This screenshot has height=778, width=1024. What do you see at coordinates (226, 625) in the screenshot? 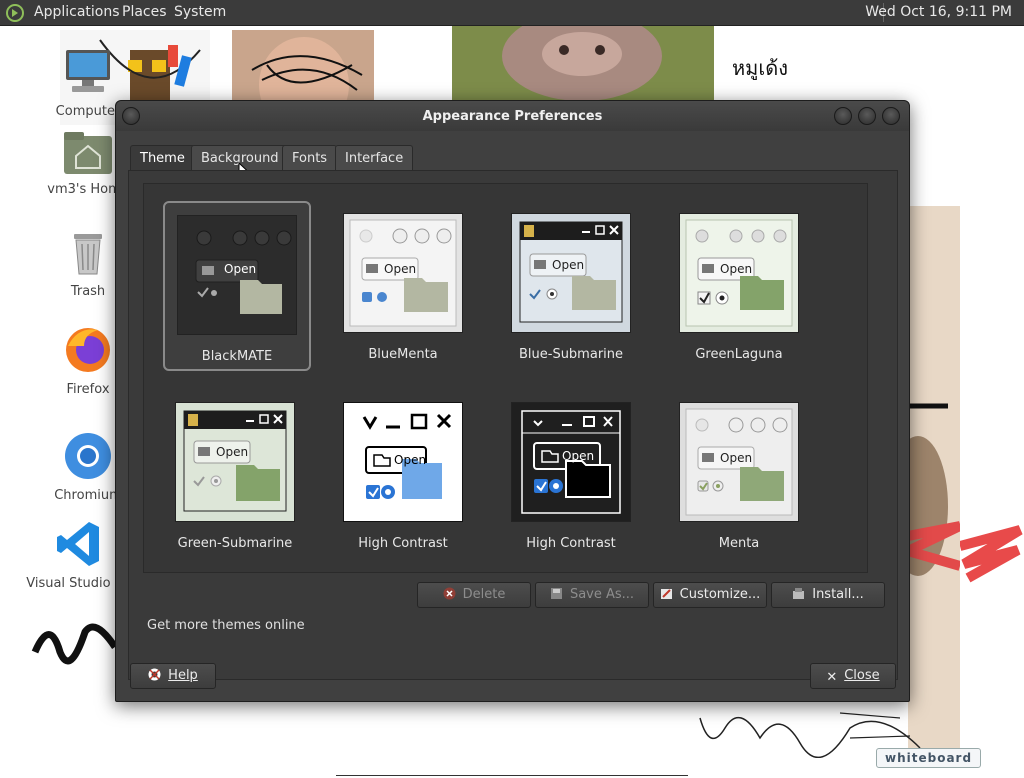
I see `get-more-themes-link: Get more themes online` at bounding box center [226, 625].